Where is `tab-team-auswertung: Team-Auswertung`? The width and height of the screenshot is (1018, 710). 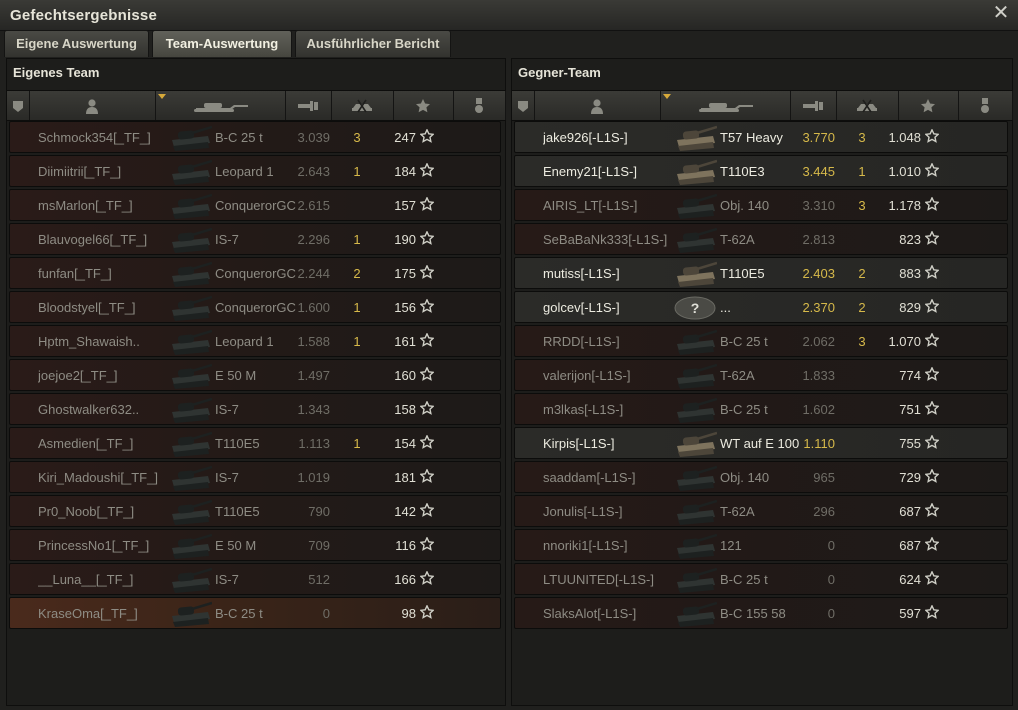
tab-team-auswertung: Team-Auswertung is located at coordinates (222, 43).